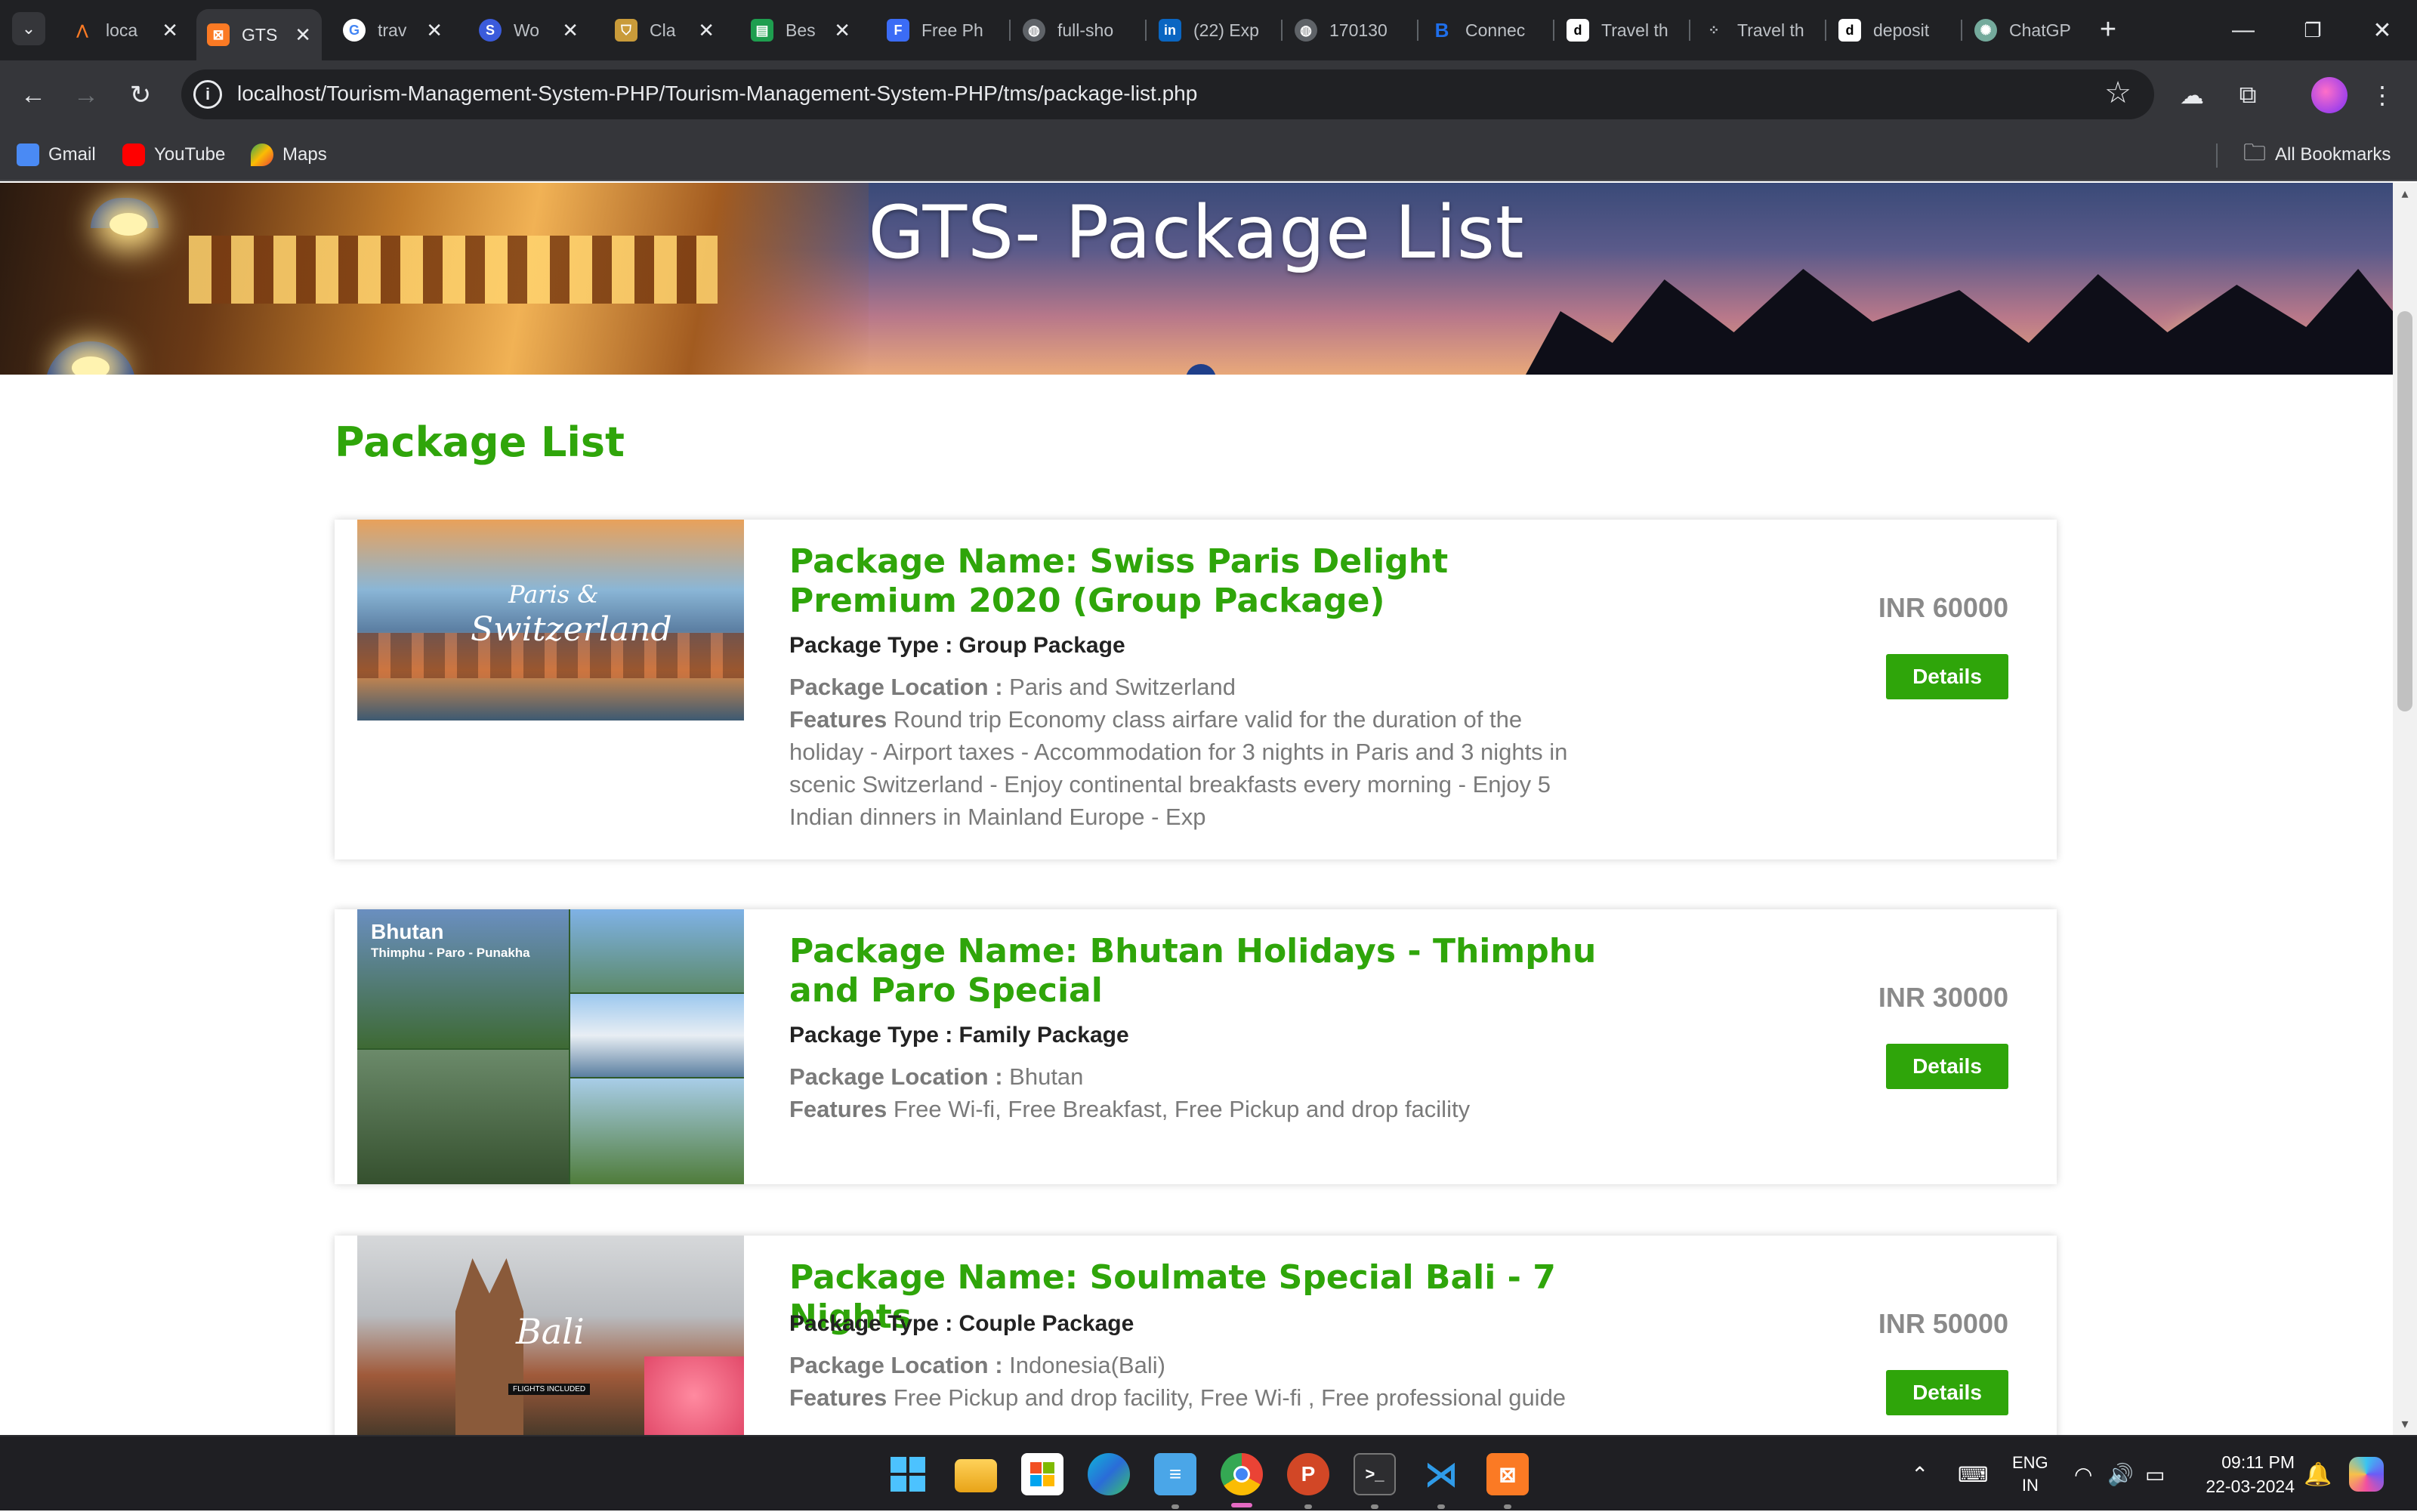 The image size is (2417, 1512). Describe the element at coordinates (2155, 1474) in the screenshot. I see `battery-icon: ▭` at that location.